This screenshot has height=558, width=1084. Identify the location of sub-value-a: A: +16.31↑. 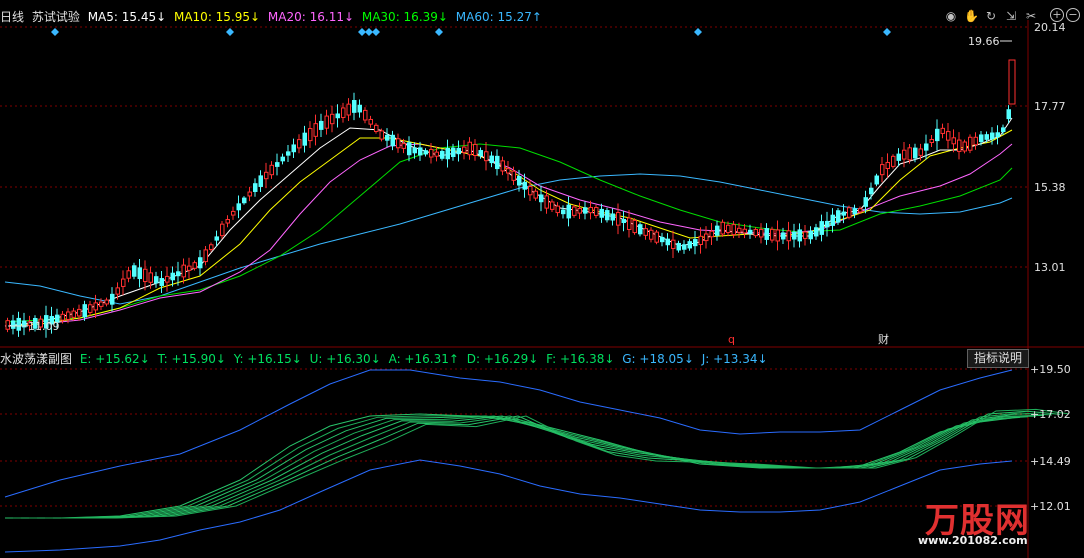
(423, 359).